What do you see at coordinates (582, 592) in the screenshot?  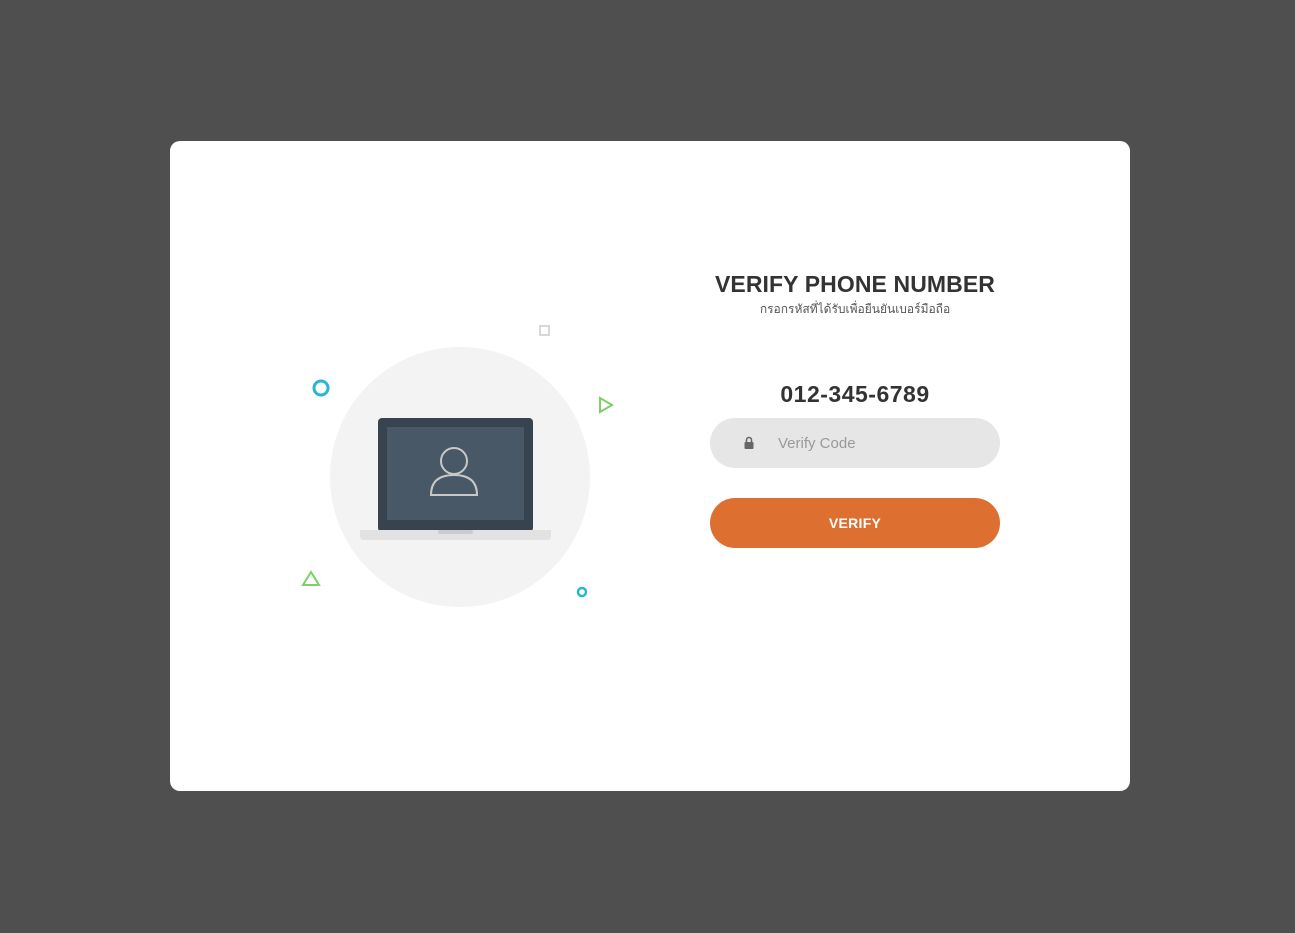 I see `decor-circle-small` at bounding box center [582, 592].